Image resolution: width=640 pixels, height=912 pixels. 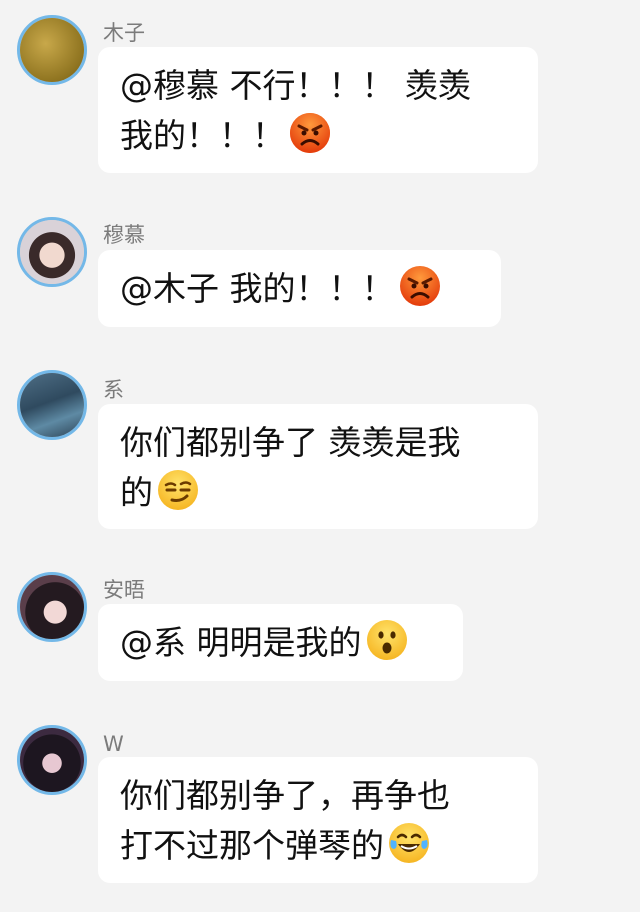 What do you see at coordinates (409, 843) in the screenshot?
I see `tears-of-joy-face-icon` at bounding box center [409, 843].